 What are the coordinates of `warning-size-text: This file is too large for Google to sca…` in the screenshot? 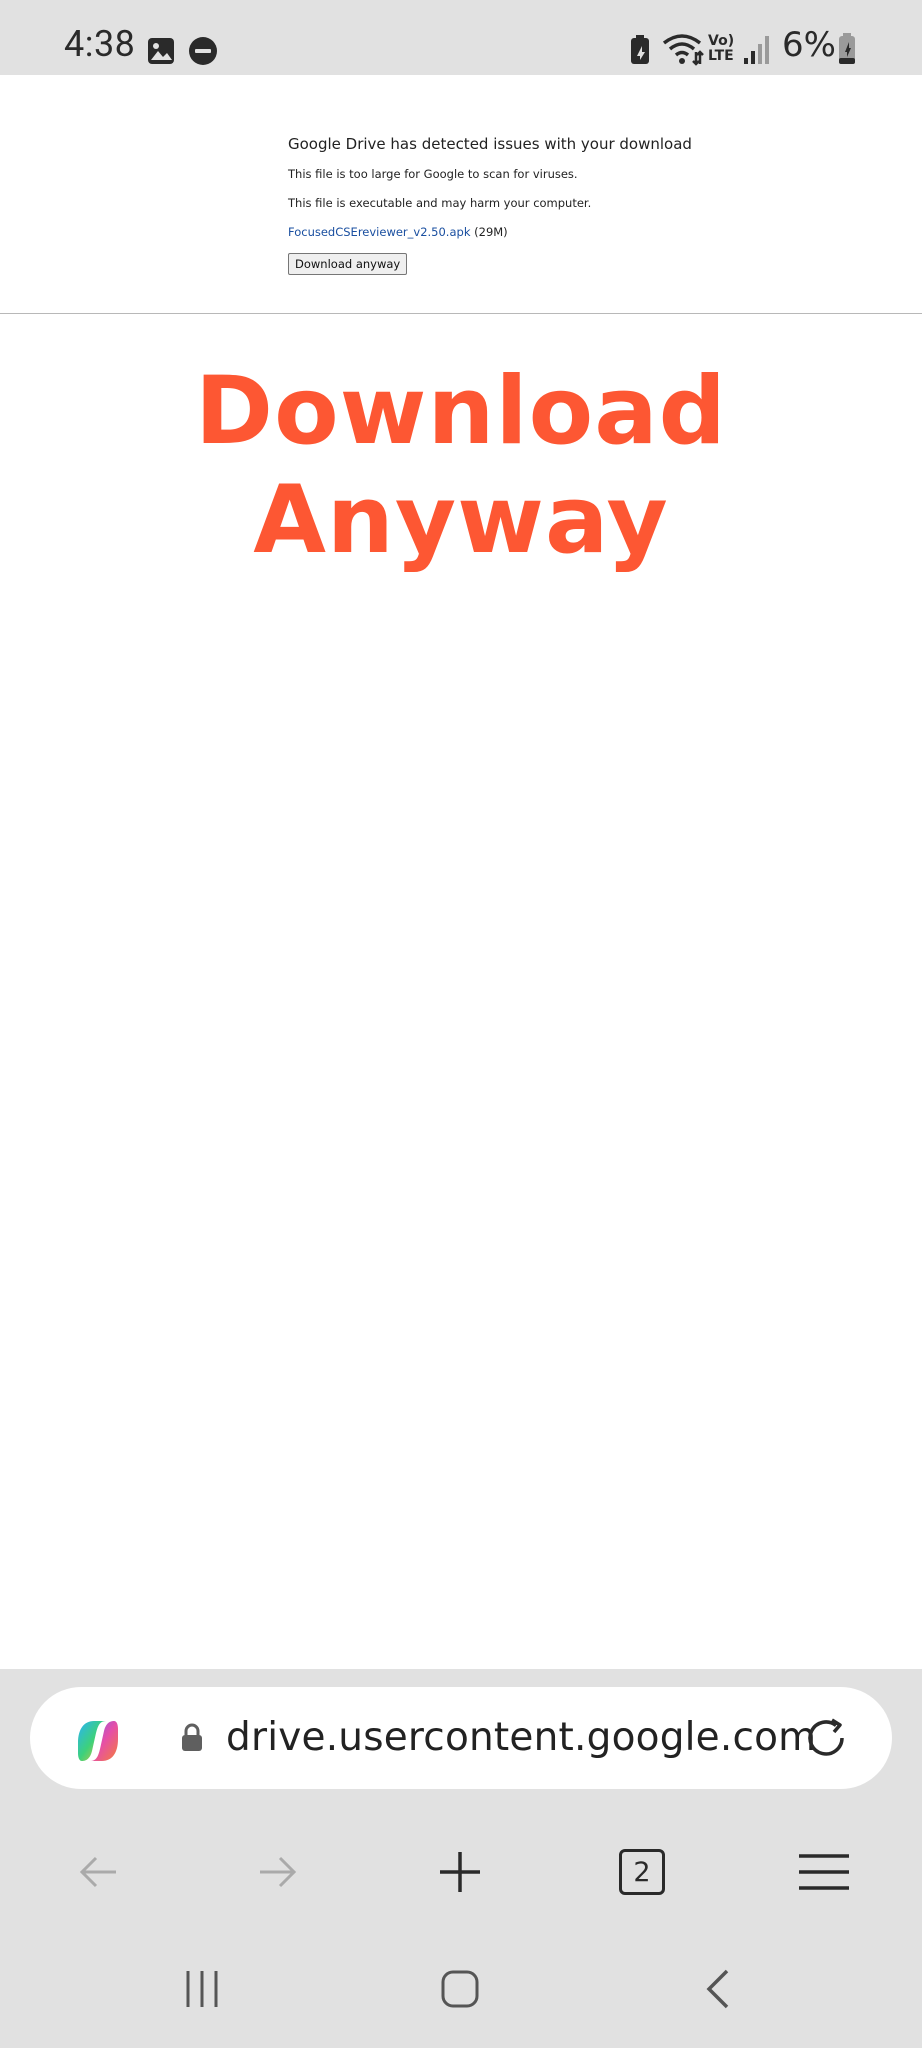 It's located at (433, 174).